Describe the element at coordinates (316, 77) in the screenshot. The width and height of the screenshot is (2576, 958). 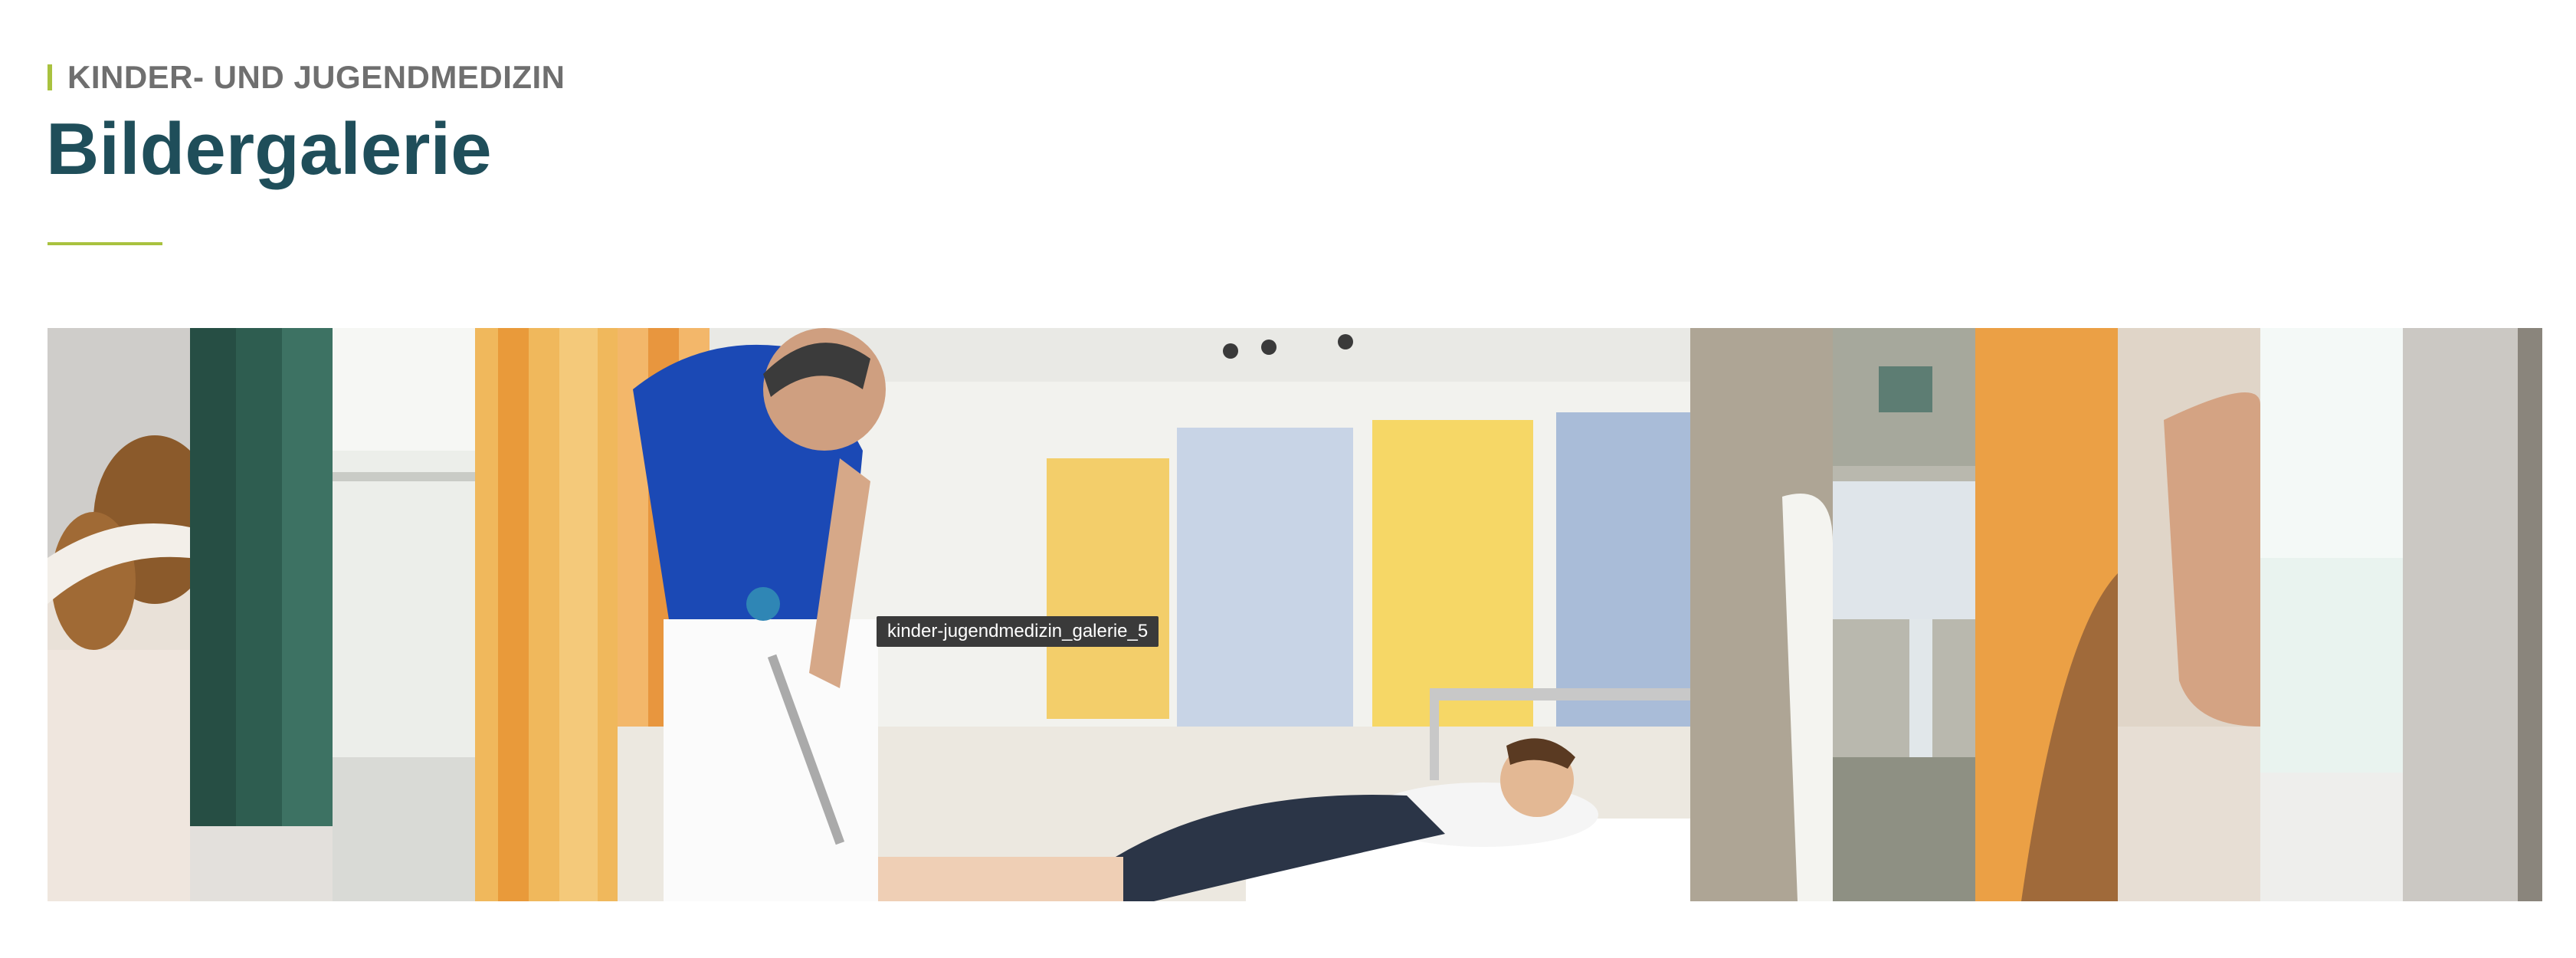
I see `eyebrow-label: KINDER- UND JUGENDMEDIZIN` at that location.